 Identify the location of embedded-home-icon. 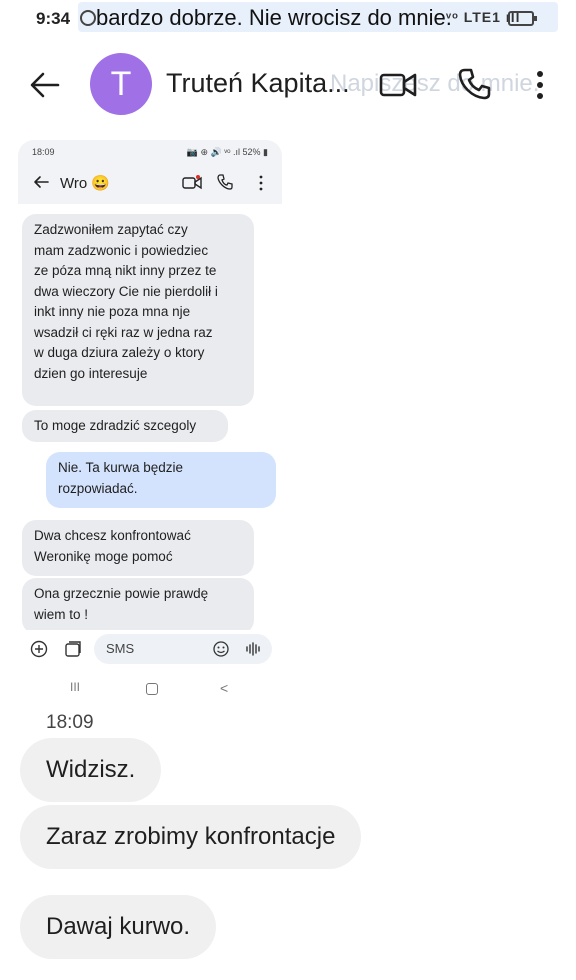
(152, 689).